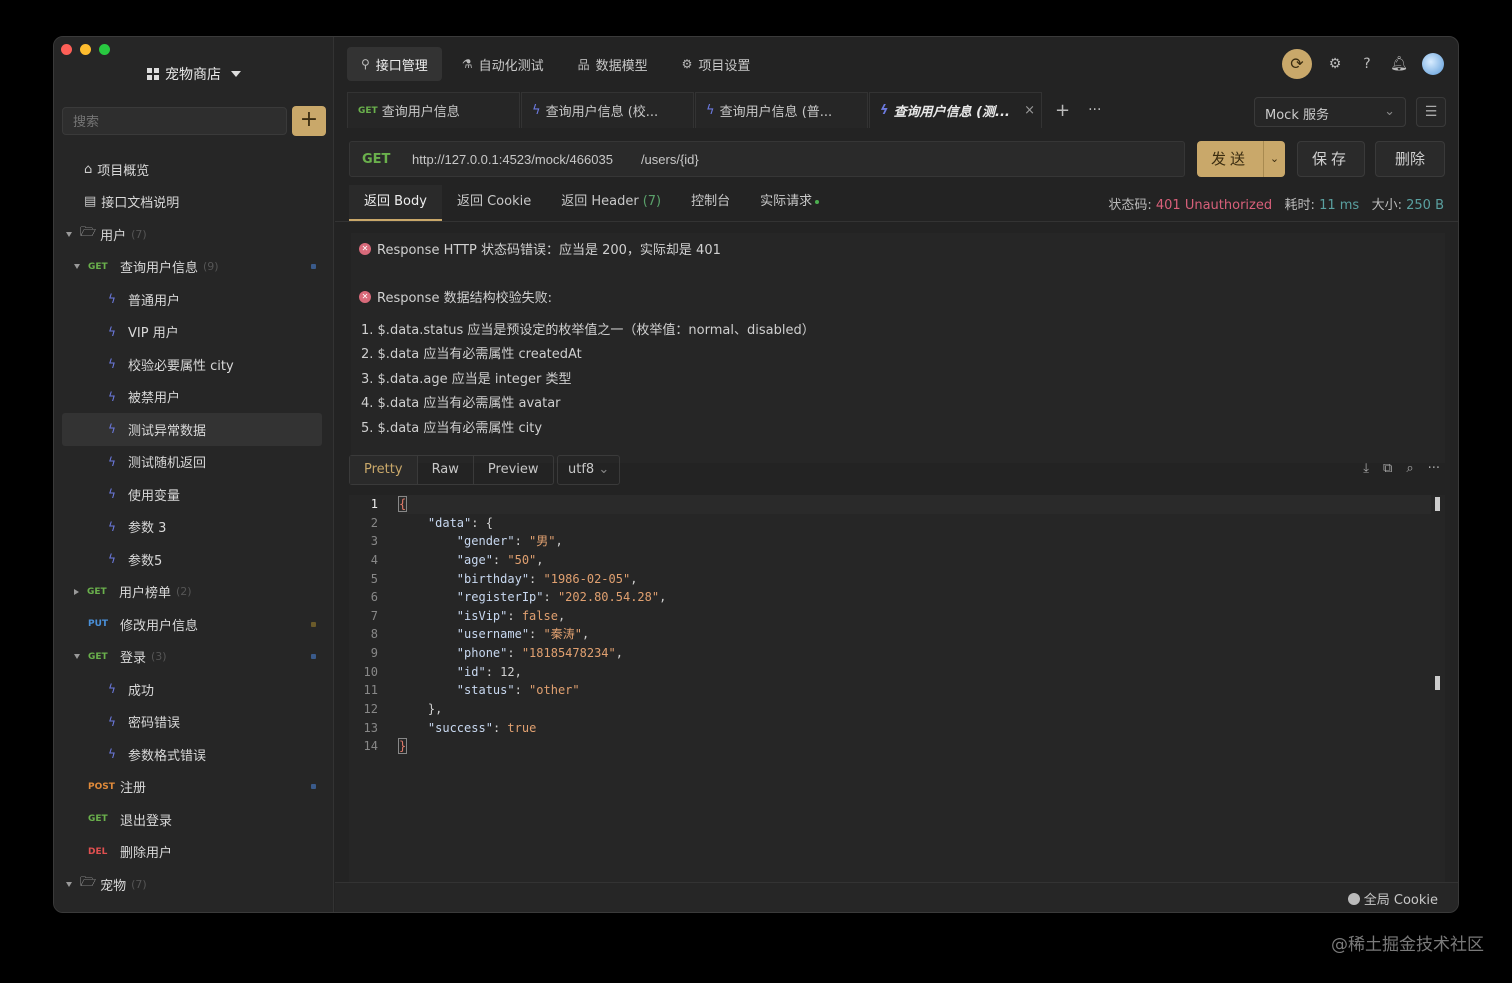 This screenshot has height=983, width=1512. I want to click on more-icon: ···, so click(1434, 468).